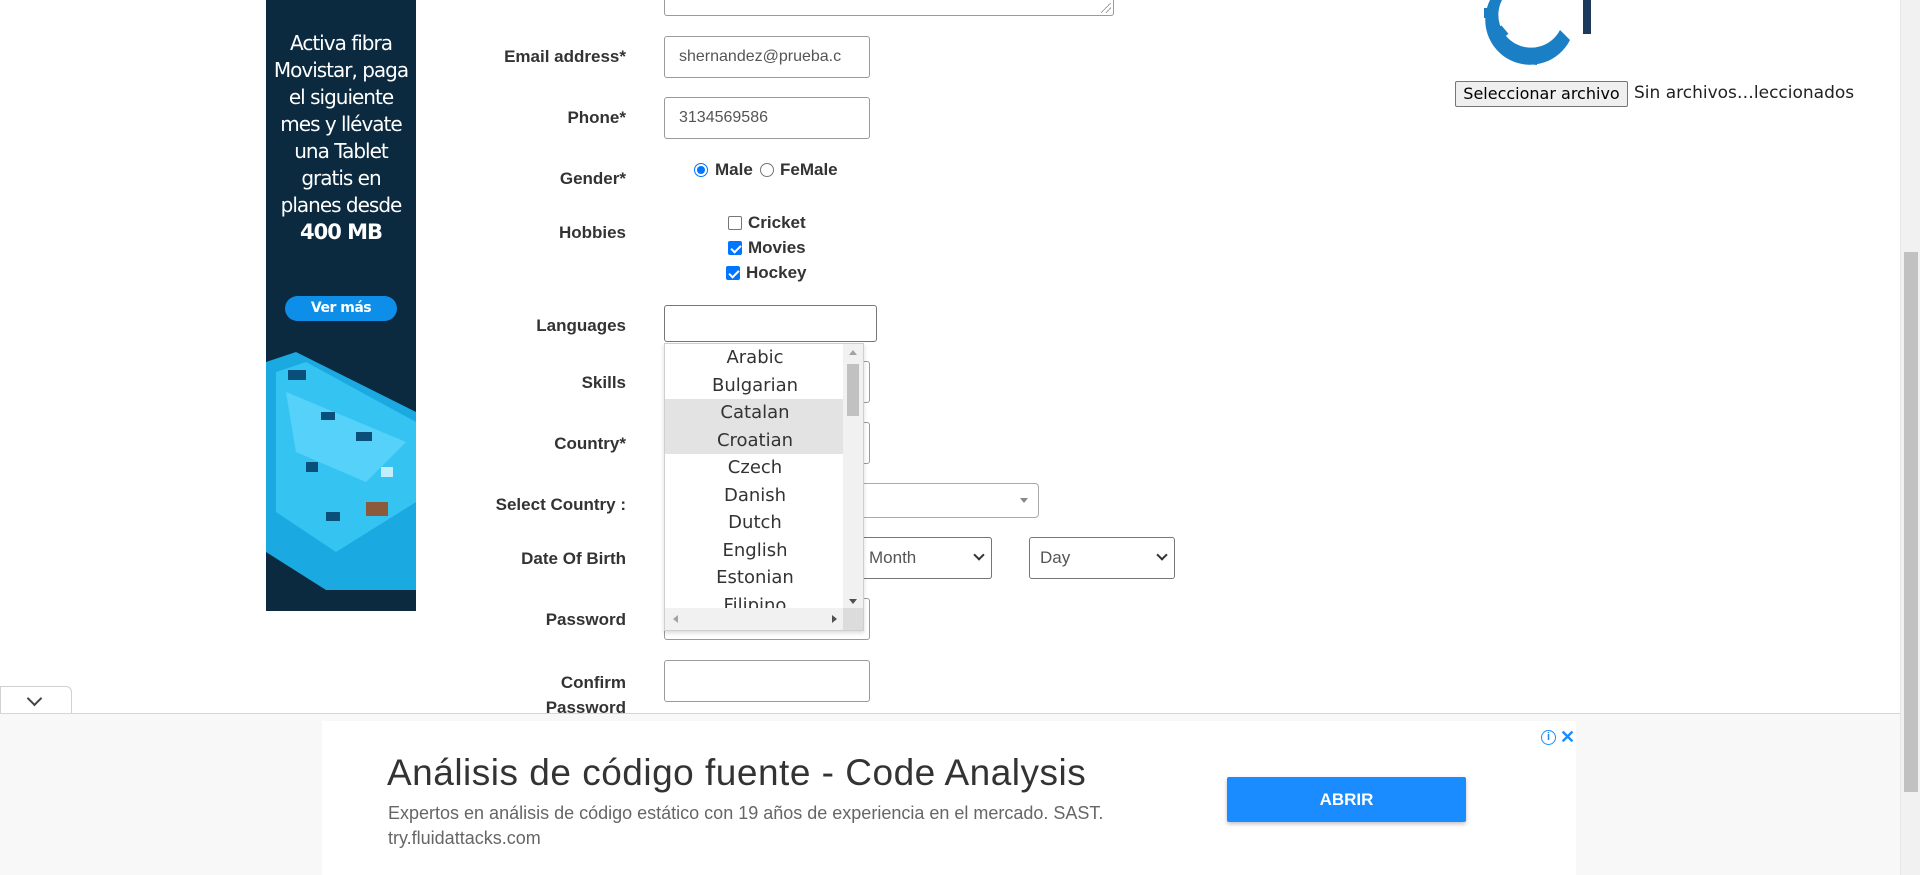 The width and height of the screenshot is (1920, 875). I want to click on gender-male-label: Male, so click(734, 169).